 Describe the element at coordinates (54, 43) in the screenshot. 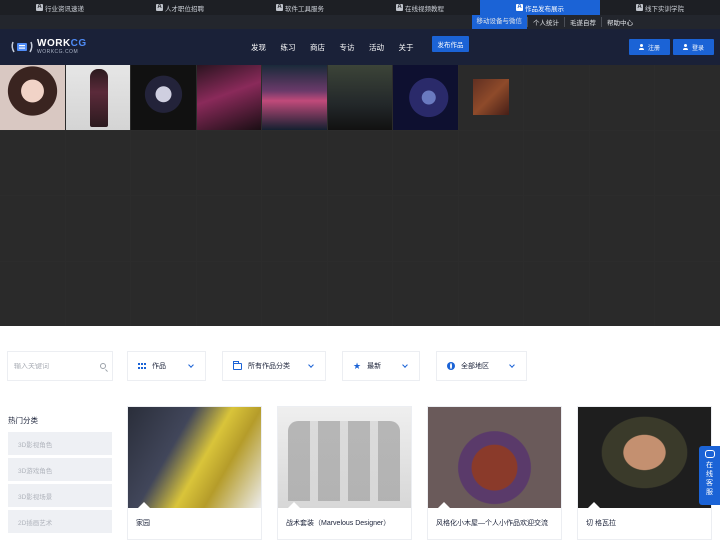

I see `logo-main: WORK` at that location.